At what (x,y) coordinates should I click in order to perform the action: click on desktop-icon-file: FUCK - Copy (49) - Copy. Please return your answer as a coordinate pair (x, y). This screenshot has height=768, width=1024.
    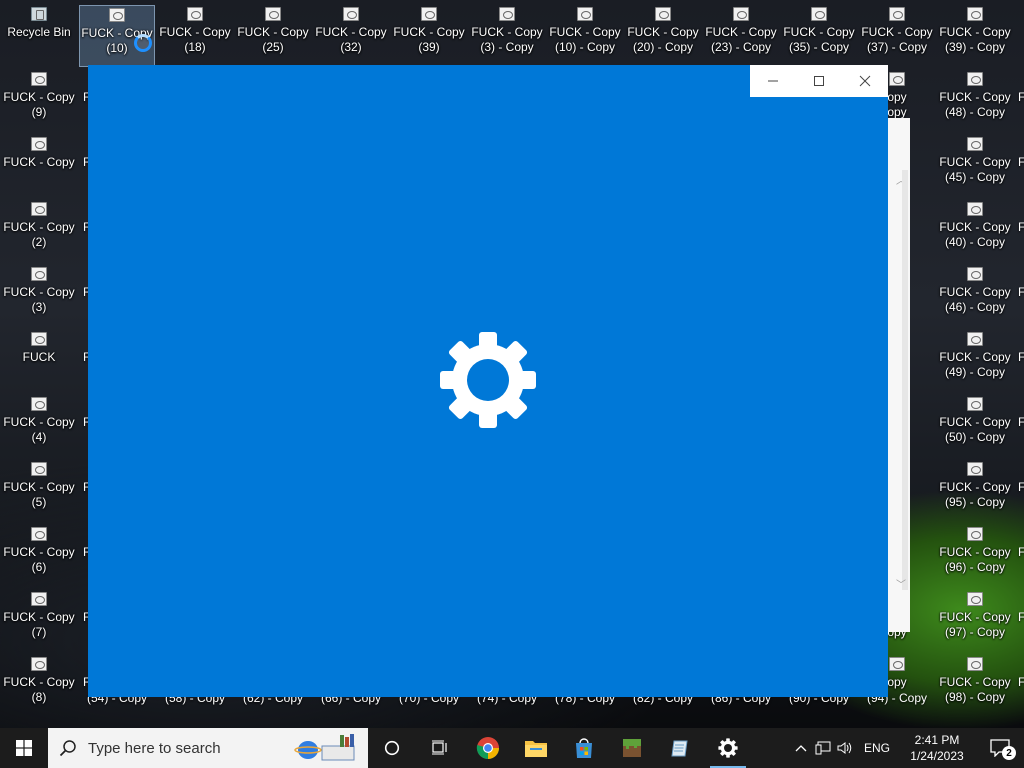
    Looking at the image, I should click on (975, 361).